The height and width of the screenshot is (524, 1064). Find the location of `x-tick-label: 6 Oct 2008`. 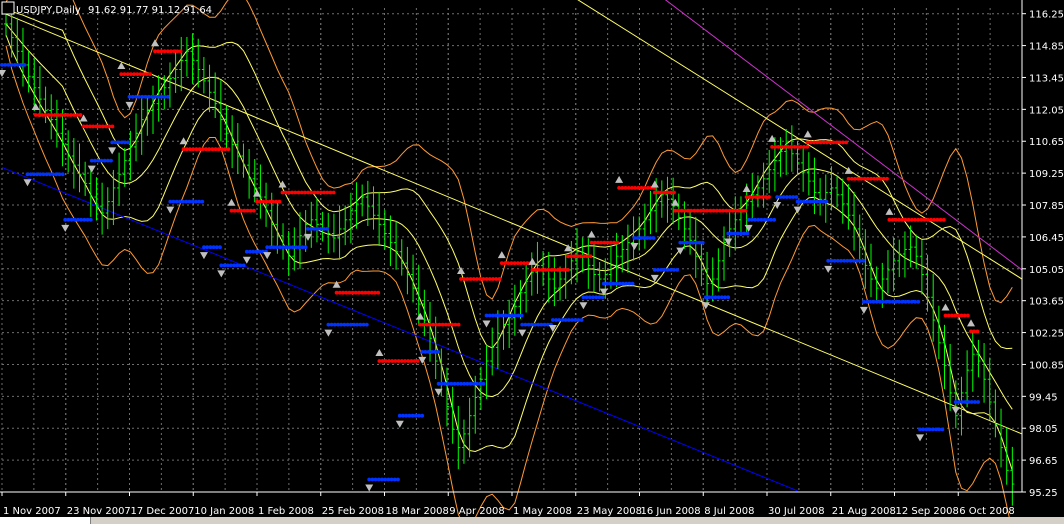

x-tick-label: 6 Oct 2008 is located at coordinates (986, 511).